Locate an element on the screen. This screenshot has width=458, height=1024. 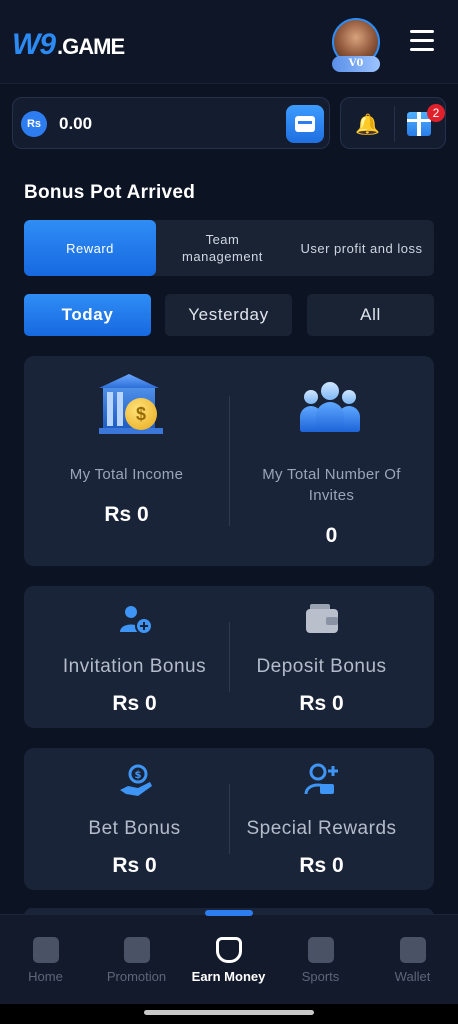
wallet-button is located at coordinates (305, 124).